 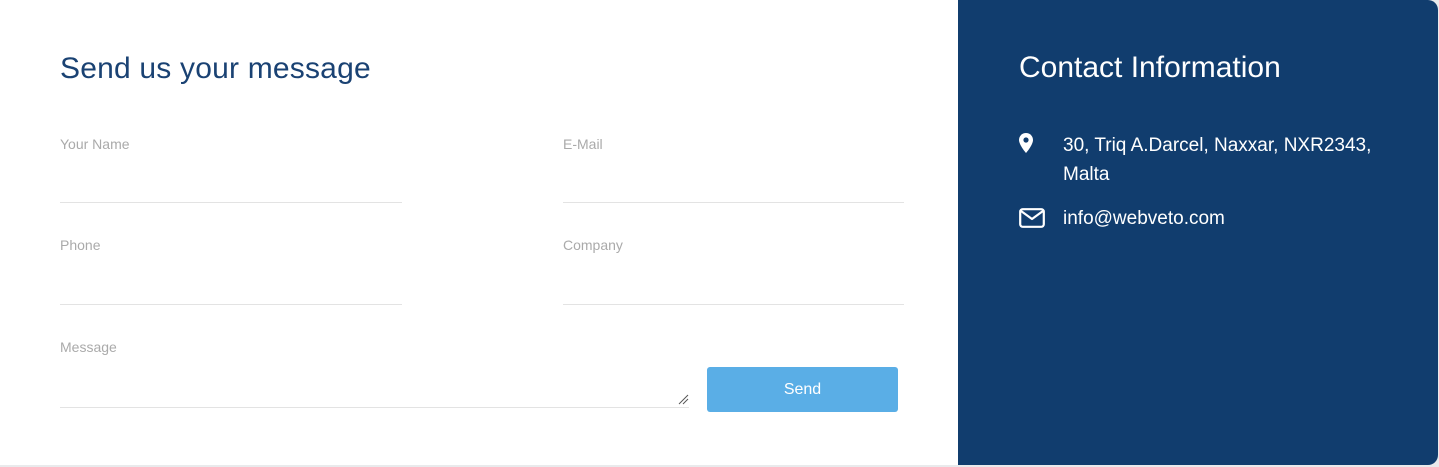 What do you see at coordinates (1150, 67) in the screenshot?
I see `contact-info-title: Contact Information` at bounding box center [1150, 67].